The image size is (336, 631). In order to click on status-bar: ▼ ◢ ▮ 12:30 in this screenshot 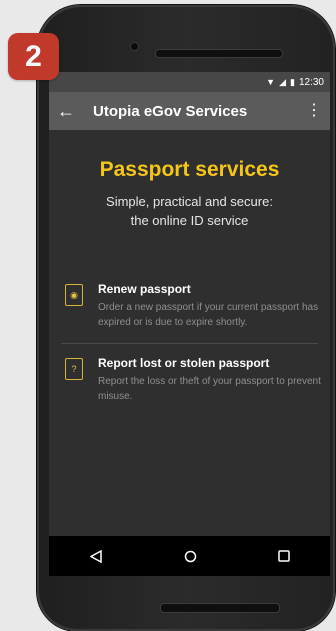, I will do `click(189, 82)`.